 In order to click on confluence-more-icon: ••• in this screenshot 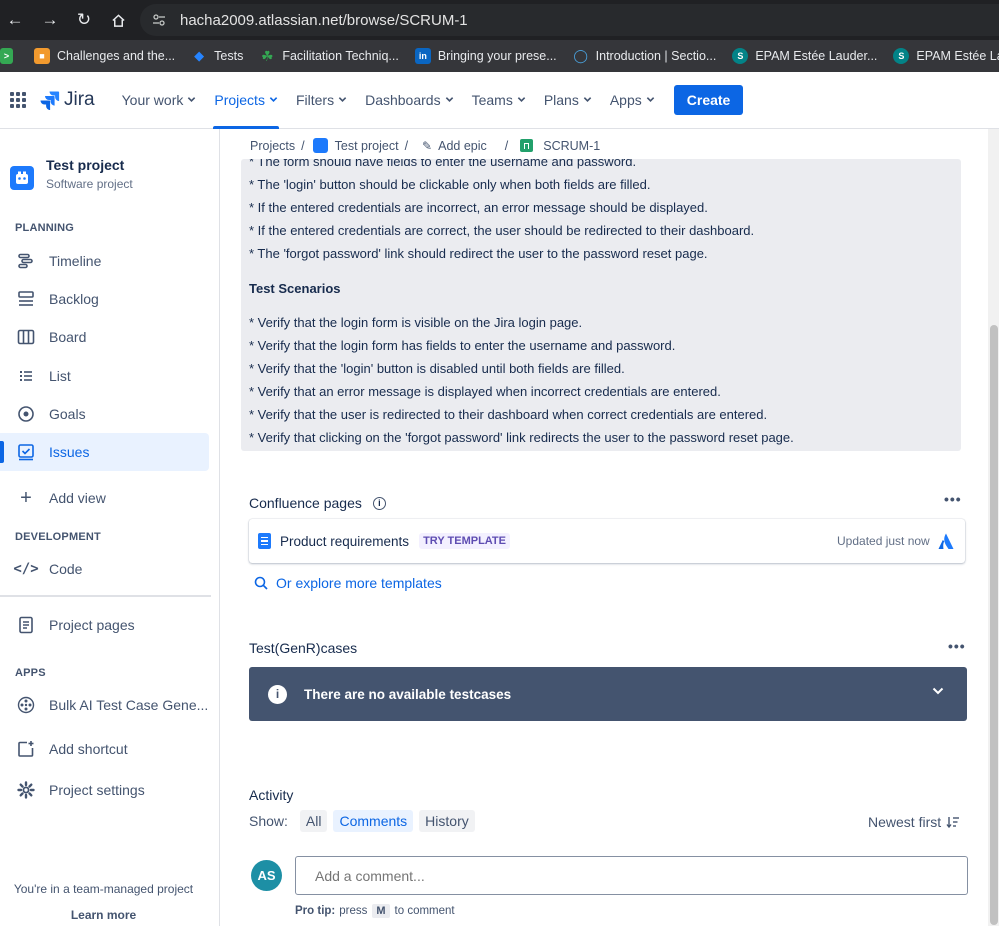, I will do `click(953, 499)`.